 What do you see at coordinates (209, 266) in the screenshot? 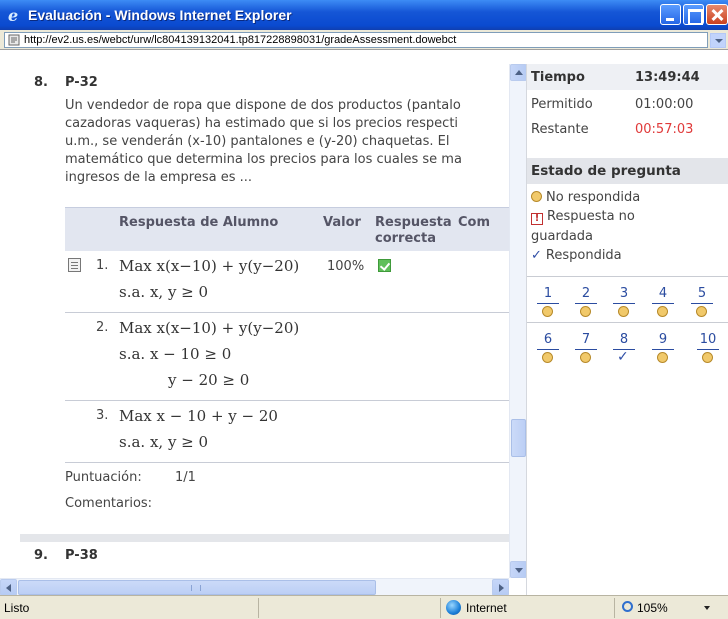
I see `answer-formula-line1: Max x(x−10) + y(y−20)` at bounding box center [209, 266].